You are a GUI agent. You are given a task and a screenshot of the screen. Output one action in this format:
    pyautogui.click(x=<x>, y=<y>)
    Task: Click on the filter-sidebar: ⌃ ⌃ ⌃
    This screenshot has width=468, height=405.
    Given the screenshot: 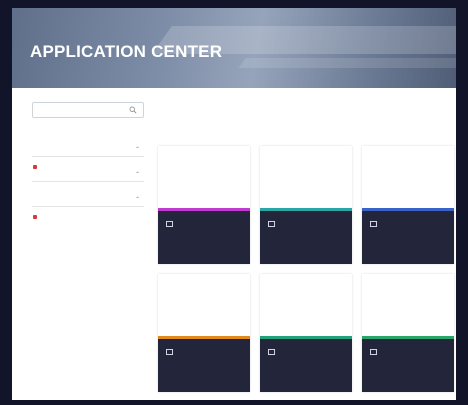 What is the action you would take?
    pyautogui.click(x=88, y=181)
    